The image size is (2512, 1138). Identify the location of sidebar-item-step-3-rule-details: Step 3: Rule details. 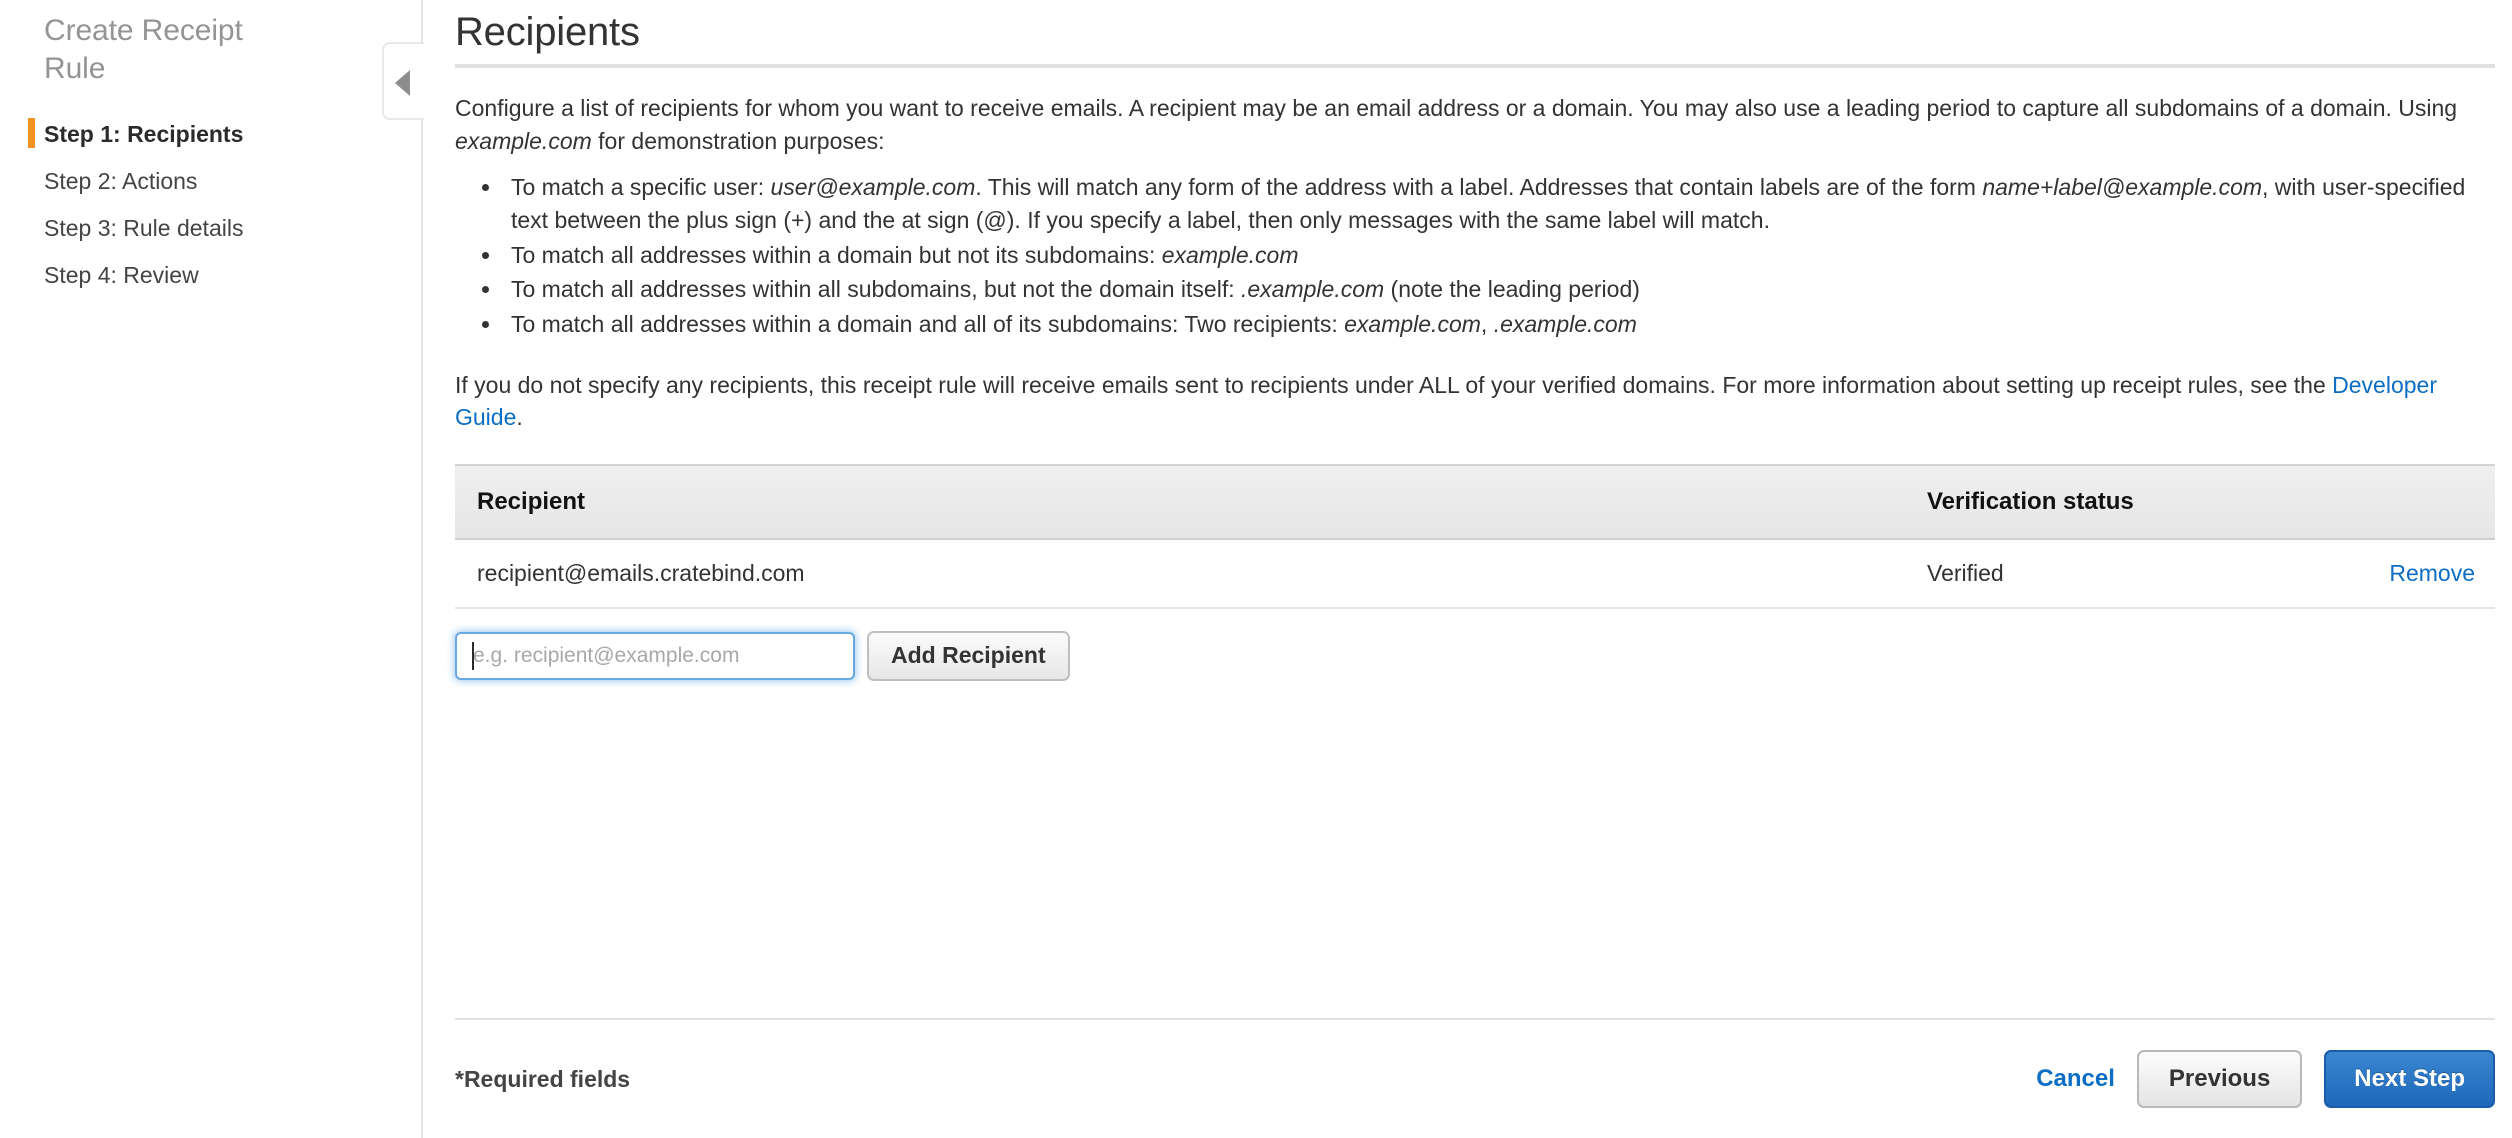
(210, 228).